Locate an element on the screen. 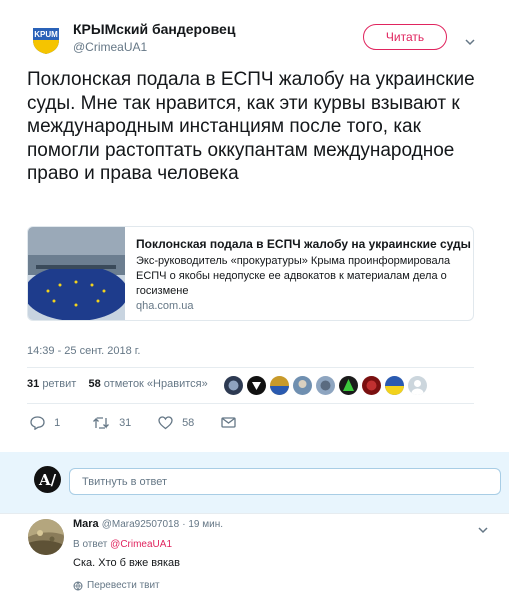 This screenshot has height=598, width=509. heart-icon is located at coordinates (165, 423).